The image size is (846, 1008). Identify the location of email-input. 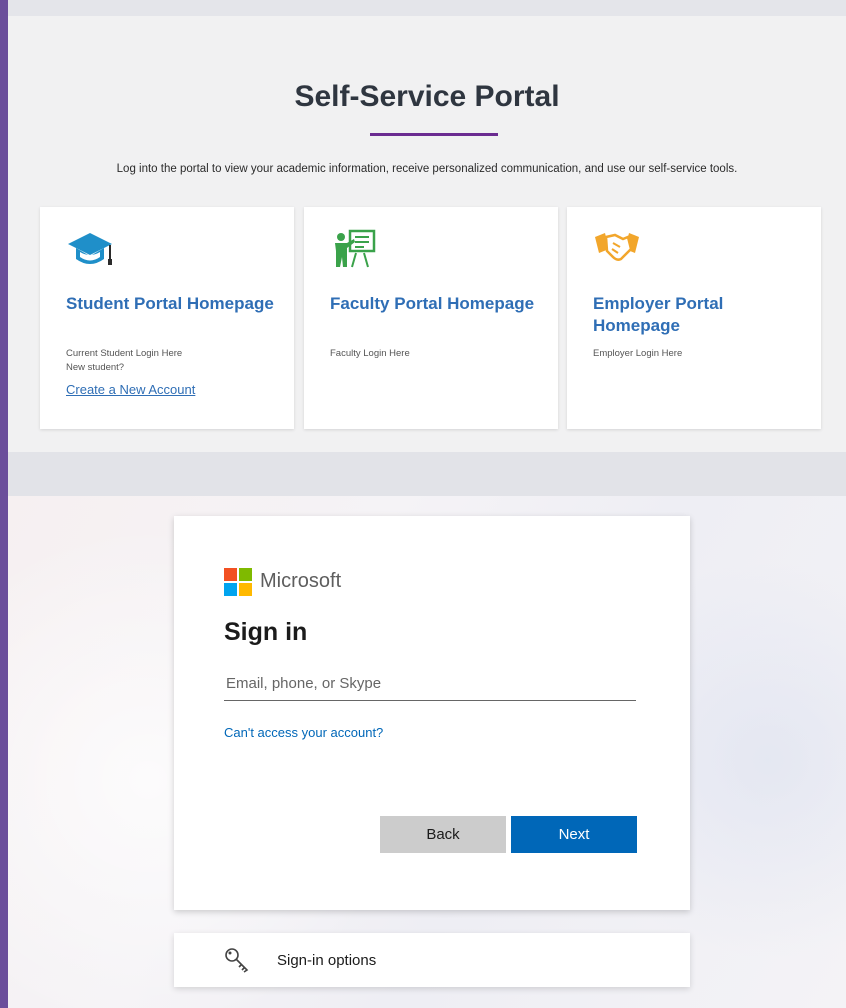
(430, 683).